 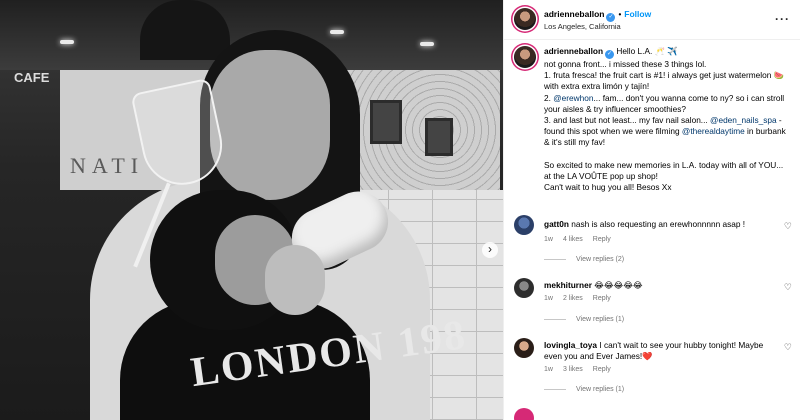 What do you see at coordinates (107, 165) in the screenshot?
I see `sign-text: NATI` at bounding box center [107, 165].